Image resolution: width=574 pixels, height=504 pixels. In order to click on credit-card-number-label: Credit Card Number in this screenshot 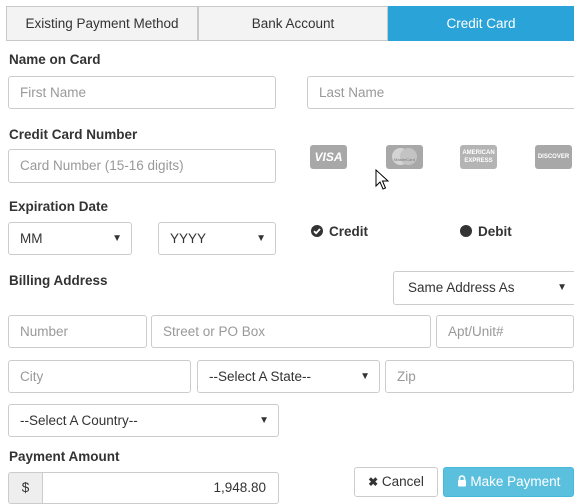, I will do `click(73, 134)`.